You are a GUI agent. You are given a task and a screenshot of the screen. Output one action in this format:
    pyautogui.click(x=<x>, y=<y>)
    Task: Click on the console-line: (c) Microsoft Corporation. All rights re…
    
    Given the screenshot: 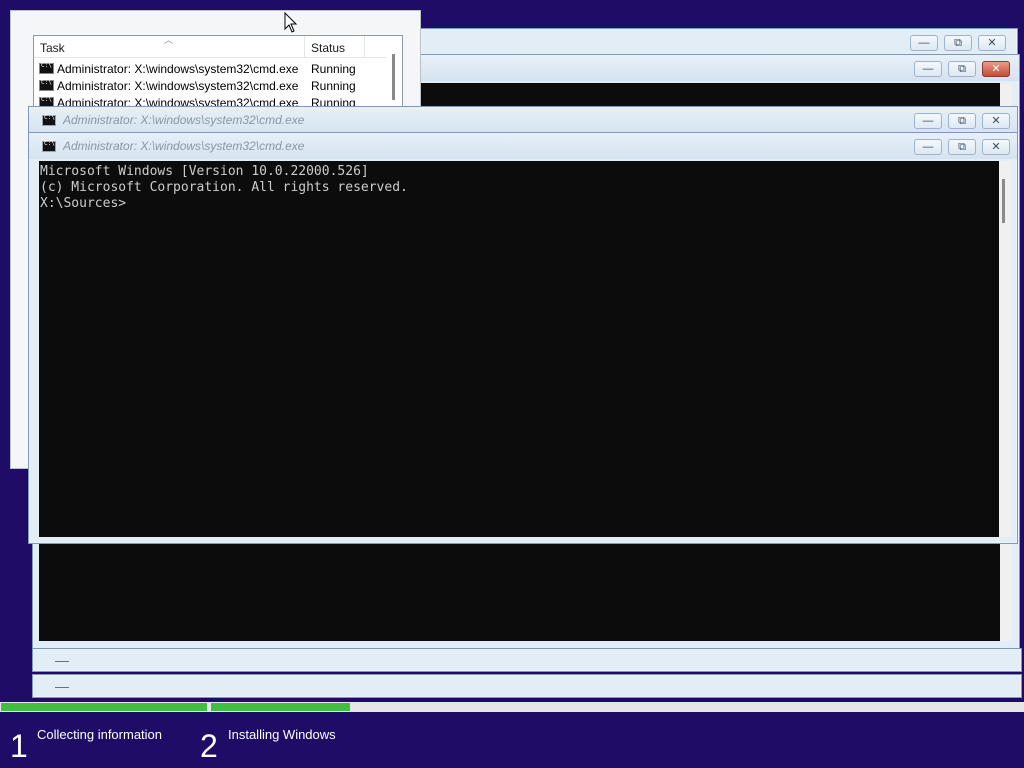 What is the action you would take?
    pyautogui.click(x=224, y=187)
    